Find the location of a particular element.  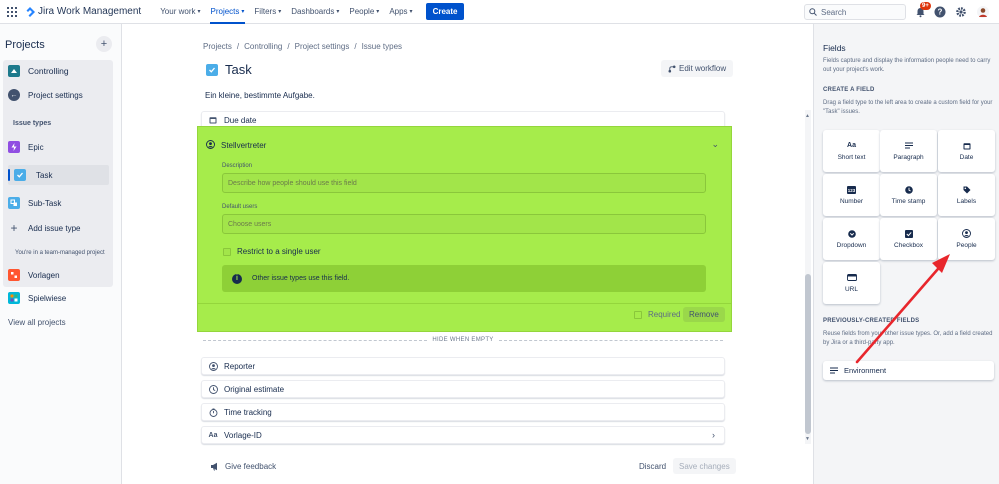

field-type-number: 123 Number is located at coordinates (851, 195).